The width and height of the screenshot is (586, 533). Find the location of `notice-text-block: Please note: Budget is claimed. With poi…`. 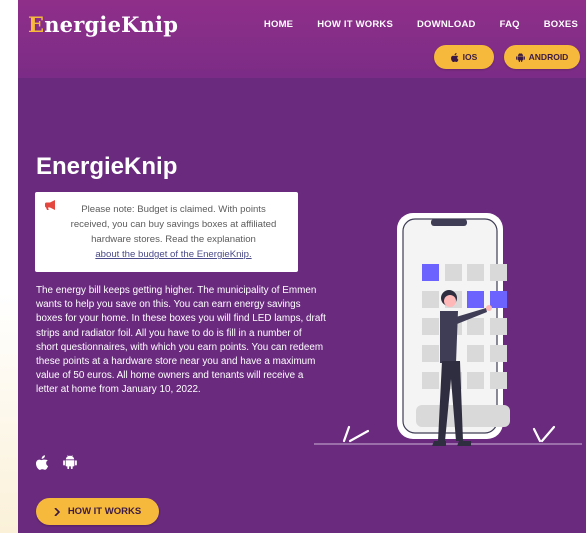

notice-text-block: Please note: Budget is claimed. With poi… is located at coordinates (166, 232).